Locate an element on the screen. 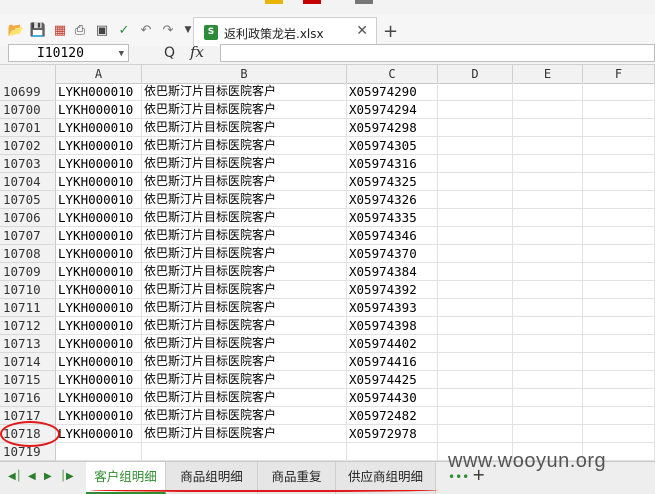 This screenshot has width=655, height=494. table-row: 10706 LYKH000010 依巴斯汀片目标医院客户 X05974335 is located at coordinates (327, 218).